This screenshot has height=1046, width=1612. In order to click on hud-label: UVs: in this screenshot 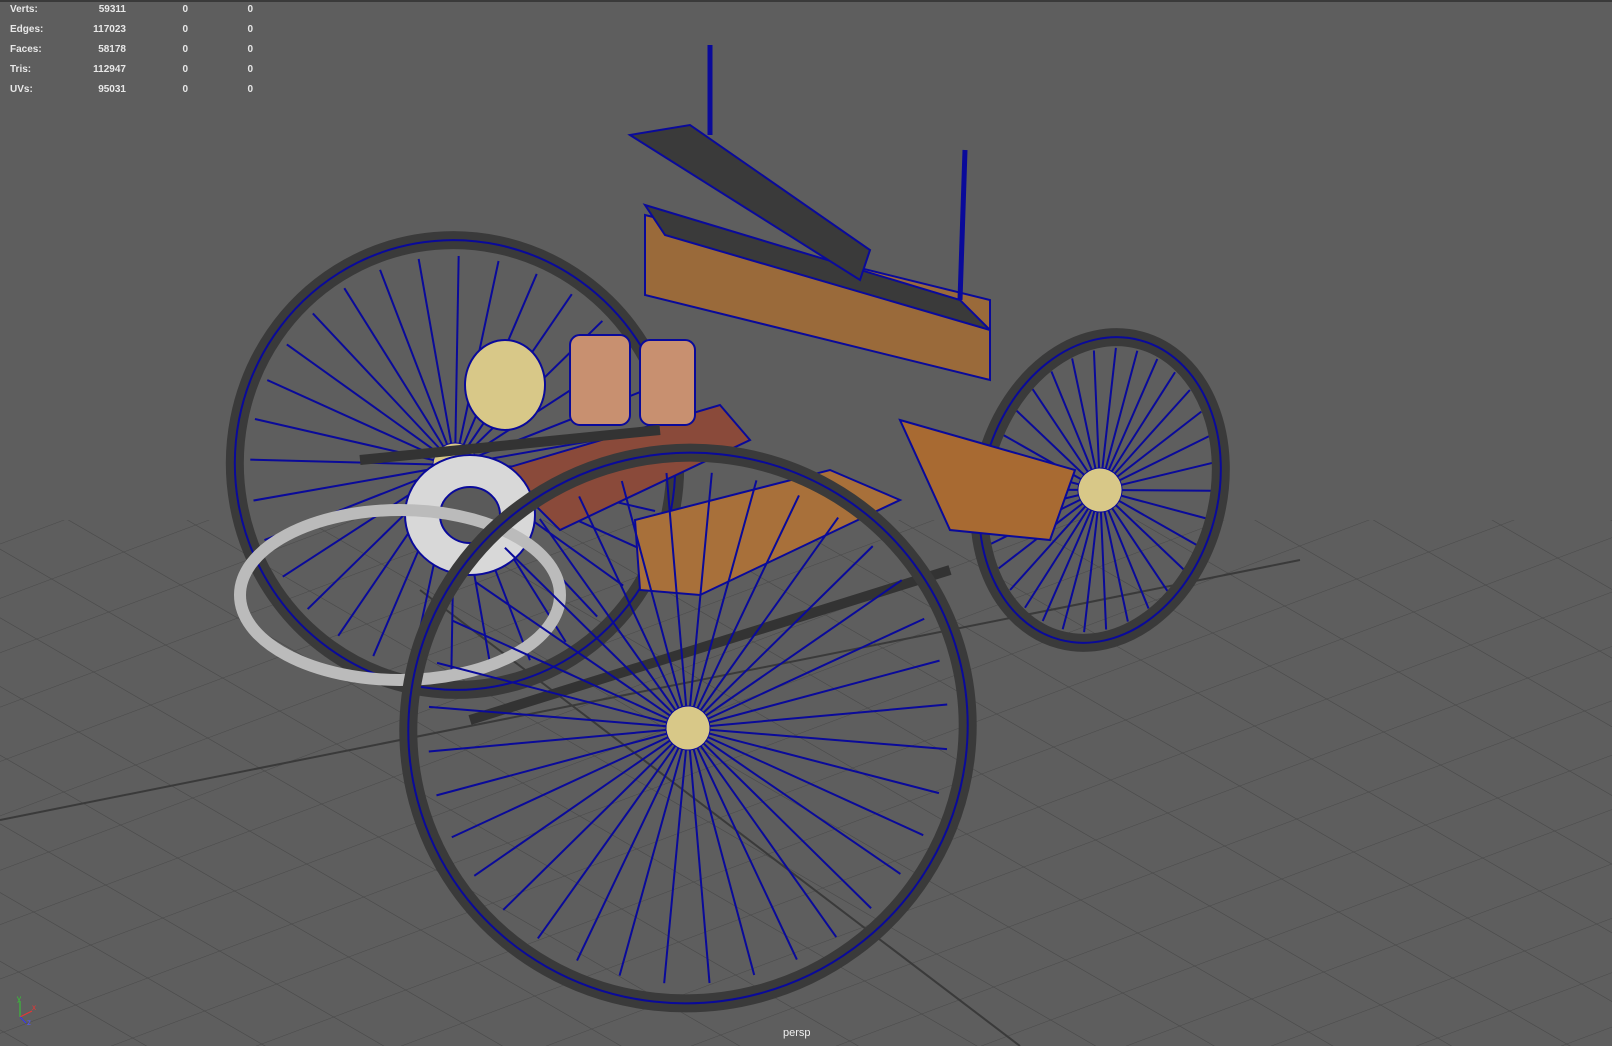, I will do `click(21, 89)`.